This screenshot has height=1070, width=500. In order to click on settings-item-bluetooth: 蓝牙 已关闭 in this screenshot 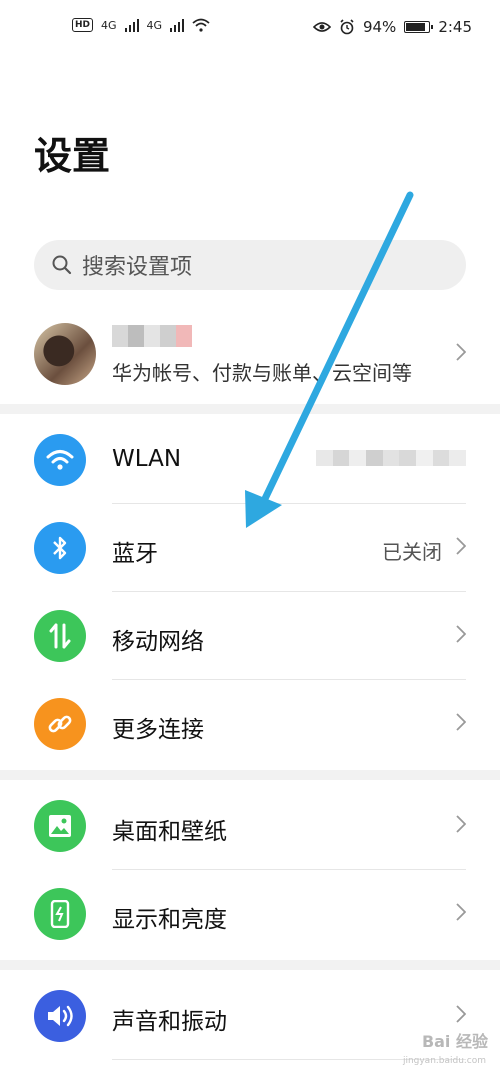, I will do `click(250, 548)`.